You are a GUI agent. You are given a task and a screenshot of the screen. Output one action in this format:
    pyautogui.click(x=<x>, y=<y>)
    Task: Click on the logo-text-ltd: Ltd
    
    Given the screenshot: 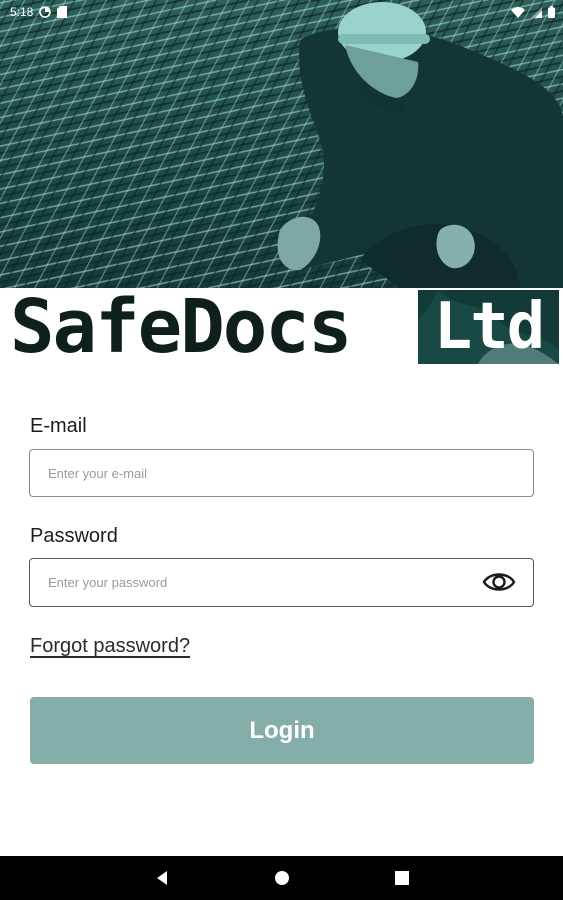 What is the action you would take?
    pyautogui.click(x=489, y=327)
    